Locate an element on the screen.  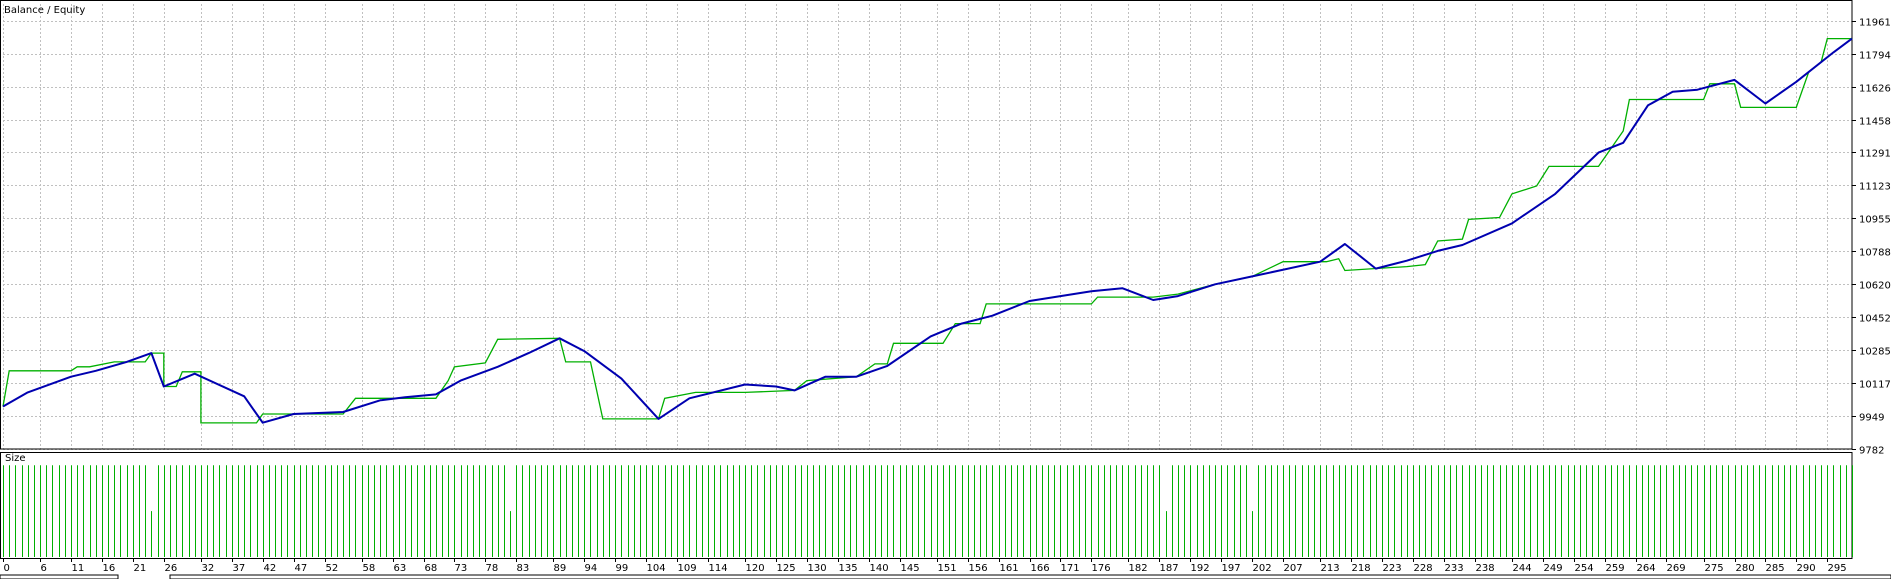
x-tick-label: 290 is located at coordinates (1806, 568).